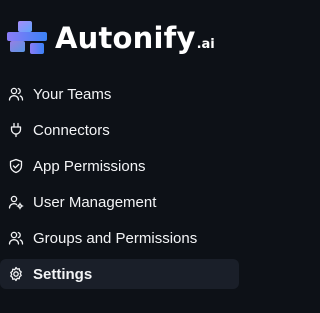  Describe the element at coordinates (72, 94) in the screenshot. I see `sidebar-item-label: Your Teams` at that location.